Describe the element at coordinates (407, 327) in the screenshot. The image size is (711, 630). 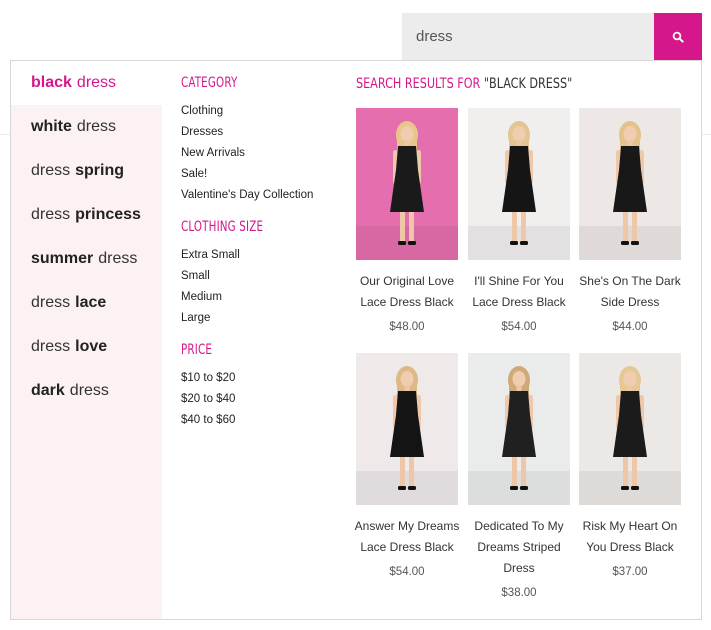
I see `product-price: $48.00` at that location.